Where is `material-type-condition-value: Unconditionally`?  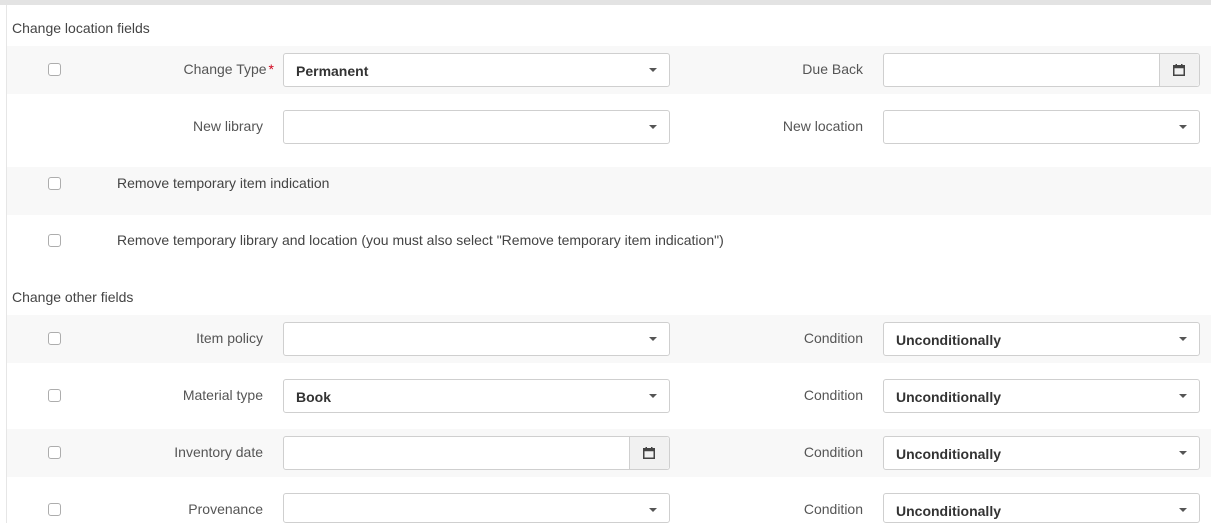 material-type-condition-value: Unconditionally is located at coordinates (948, 397).